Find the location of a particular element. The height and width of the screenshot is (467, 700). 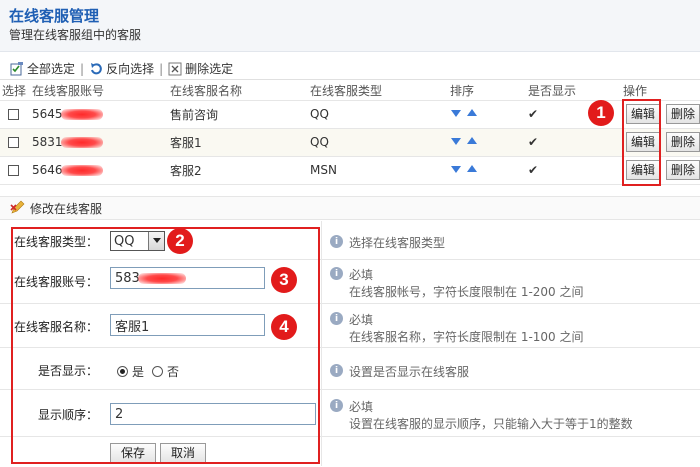

column-header: 是否显示 is located at coordinates (573, 91).